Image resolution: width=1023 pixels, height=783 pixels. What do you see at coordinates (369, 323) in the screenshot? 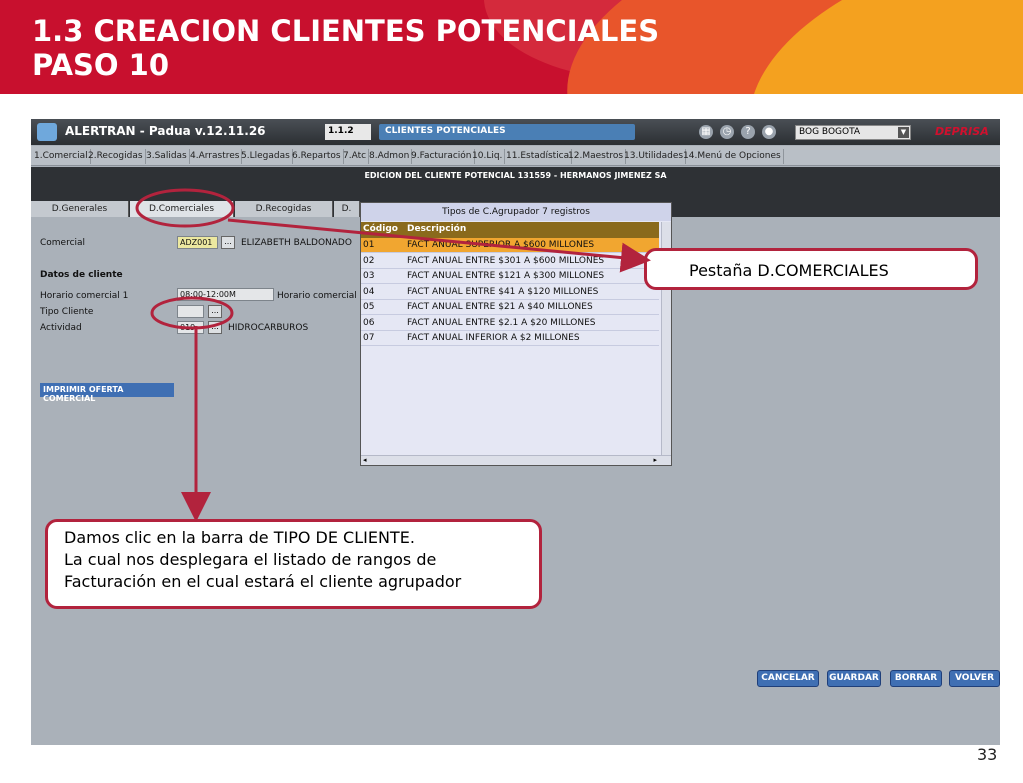
I see `row-code: 06` at bounding box center [369, 323].